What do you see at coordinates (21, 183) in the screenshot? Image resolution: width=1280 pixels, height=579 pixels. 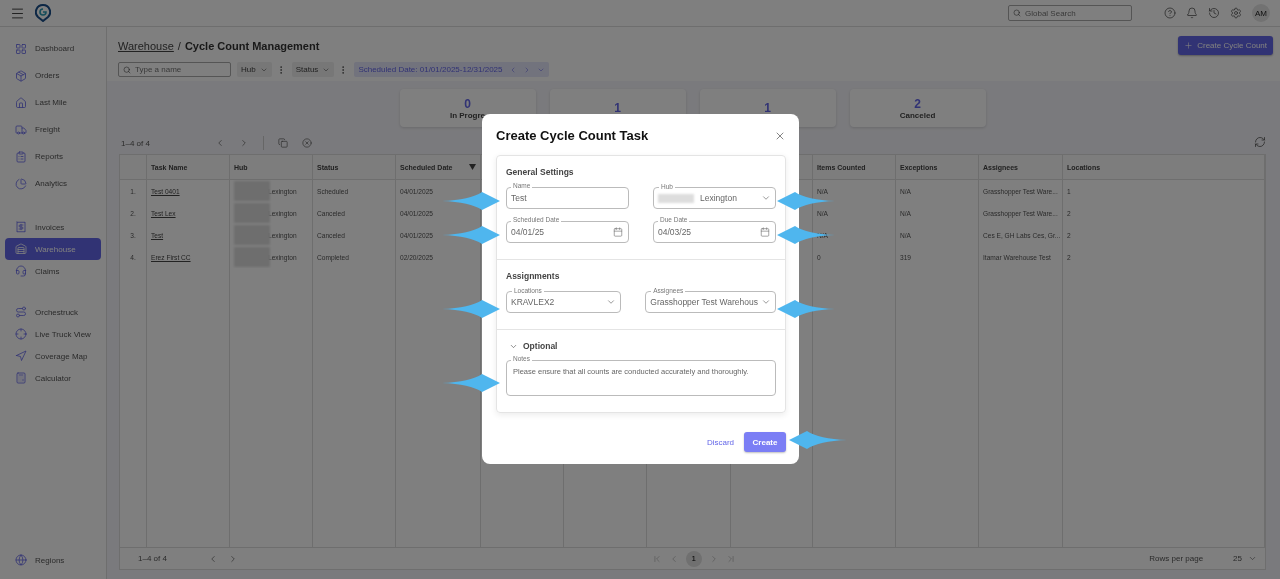 I see `pie-chart-icon` at bounding box center [21, 183].